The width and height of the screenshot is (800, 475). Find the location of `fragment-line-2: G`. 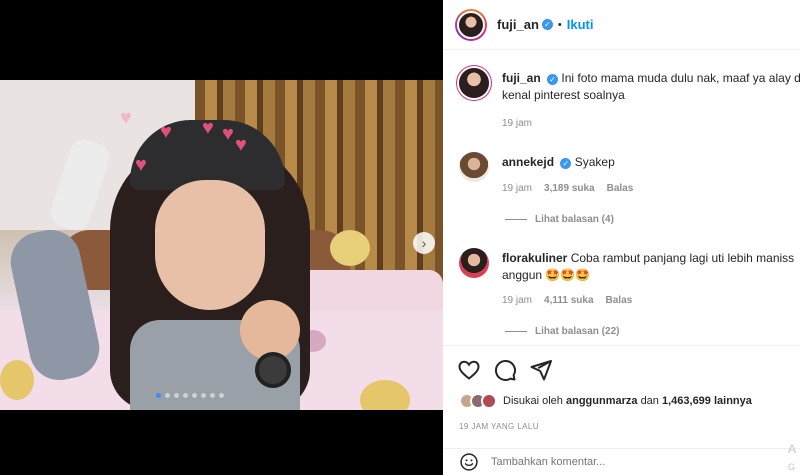

fragment-line-2: G is located at coordinates (792, 467).